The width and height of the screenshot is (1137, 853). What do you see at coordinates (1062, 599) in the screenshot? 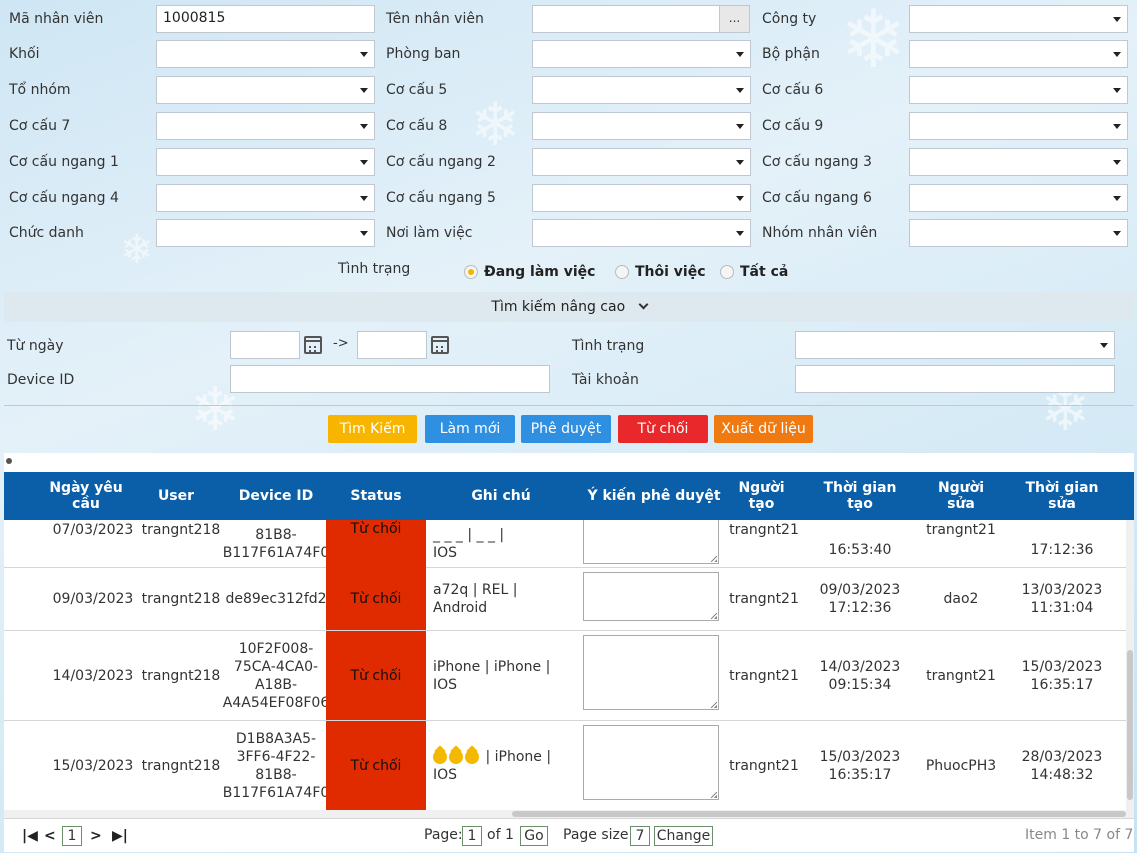
I see `cell-edited-time: 13/03/2023 11:31:04` at bounding box center [1062, 599].